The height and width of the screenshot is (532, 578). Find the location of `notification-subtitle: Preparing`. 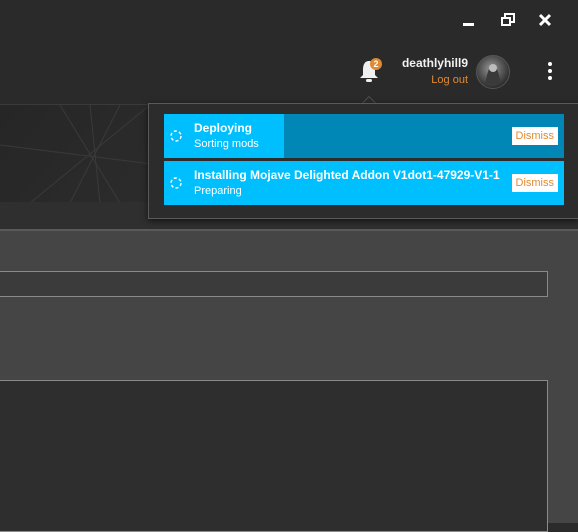

notification-subtitle: Preparing is located at coordinates (218, 191).